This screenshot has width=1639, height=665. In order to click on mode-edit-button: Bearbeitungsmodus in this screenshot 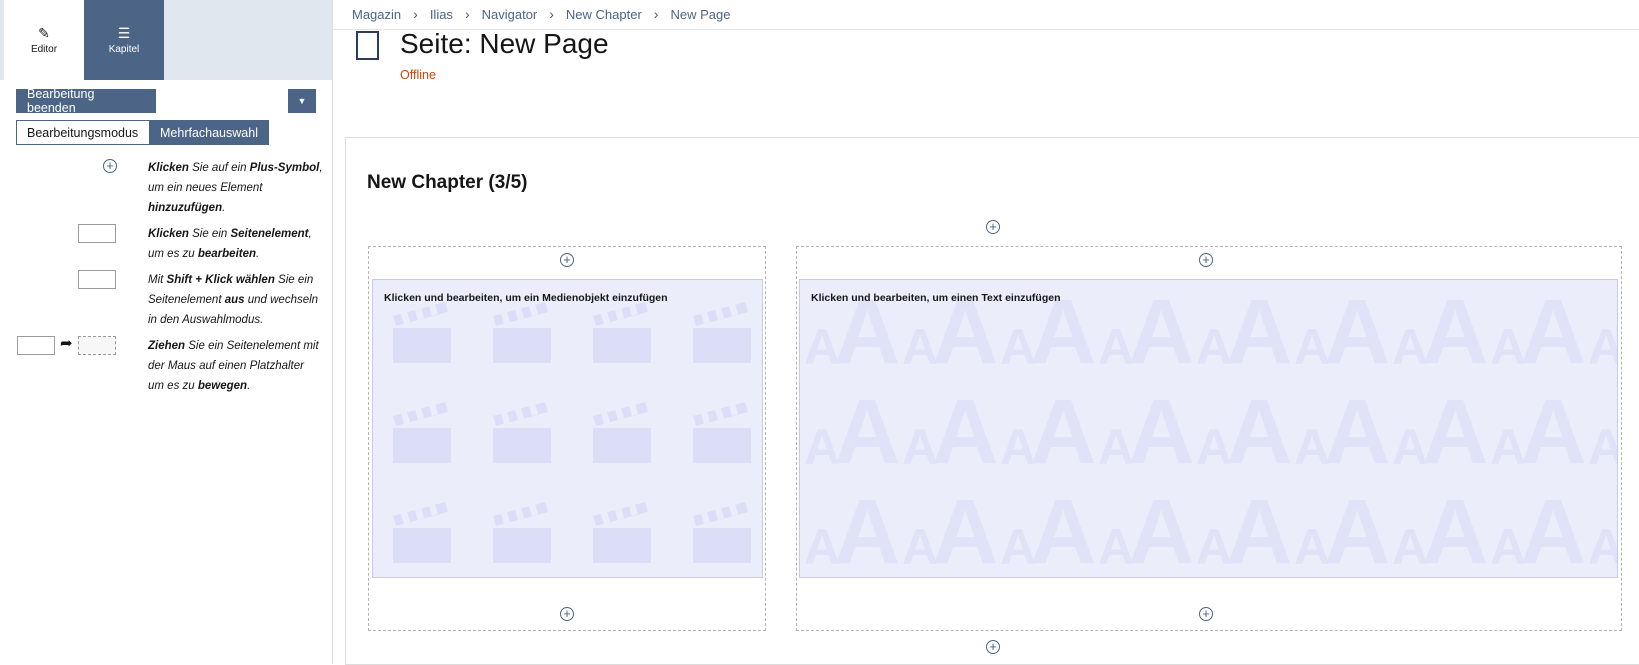, I will do `click(83, 132)`.